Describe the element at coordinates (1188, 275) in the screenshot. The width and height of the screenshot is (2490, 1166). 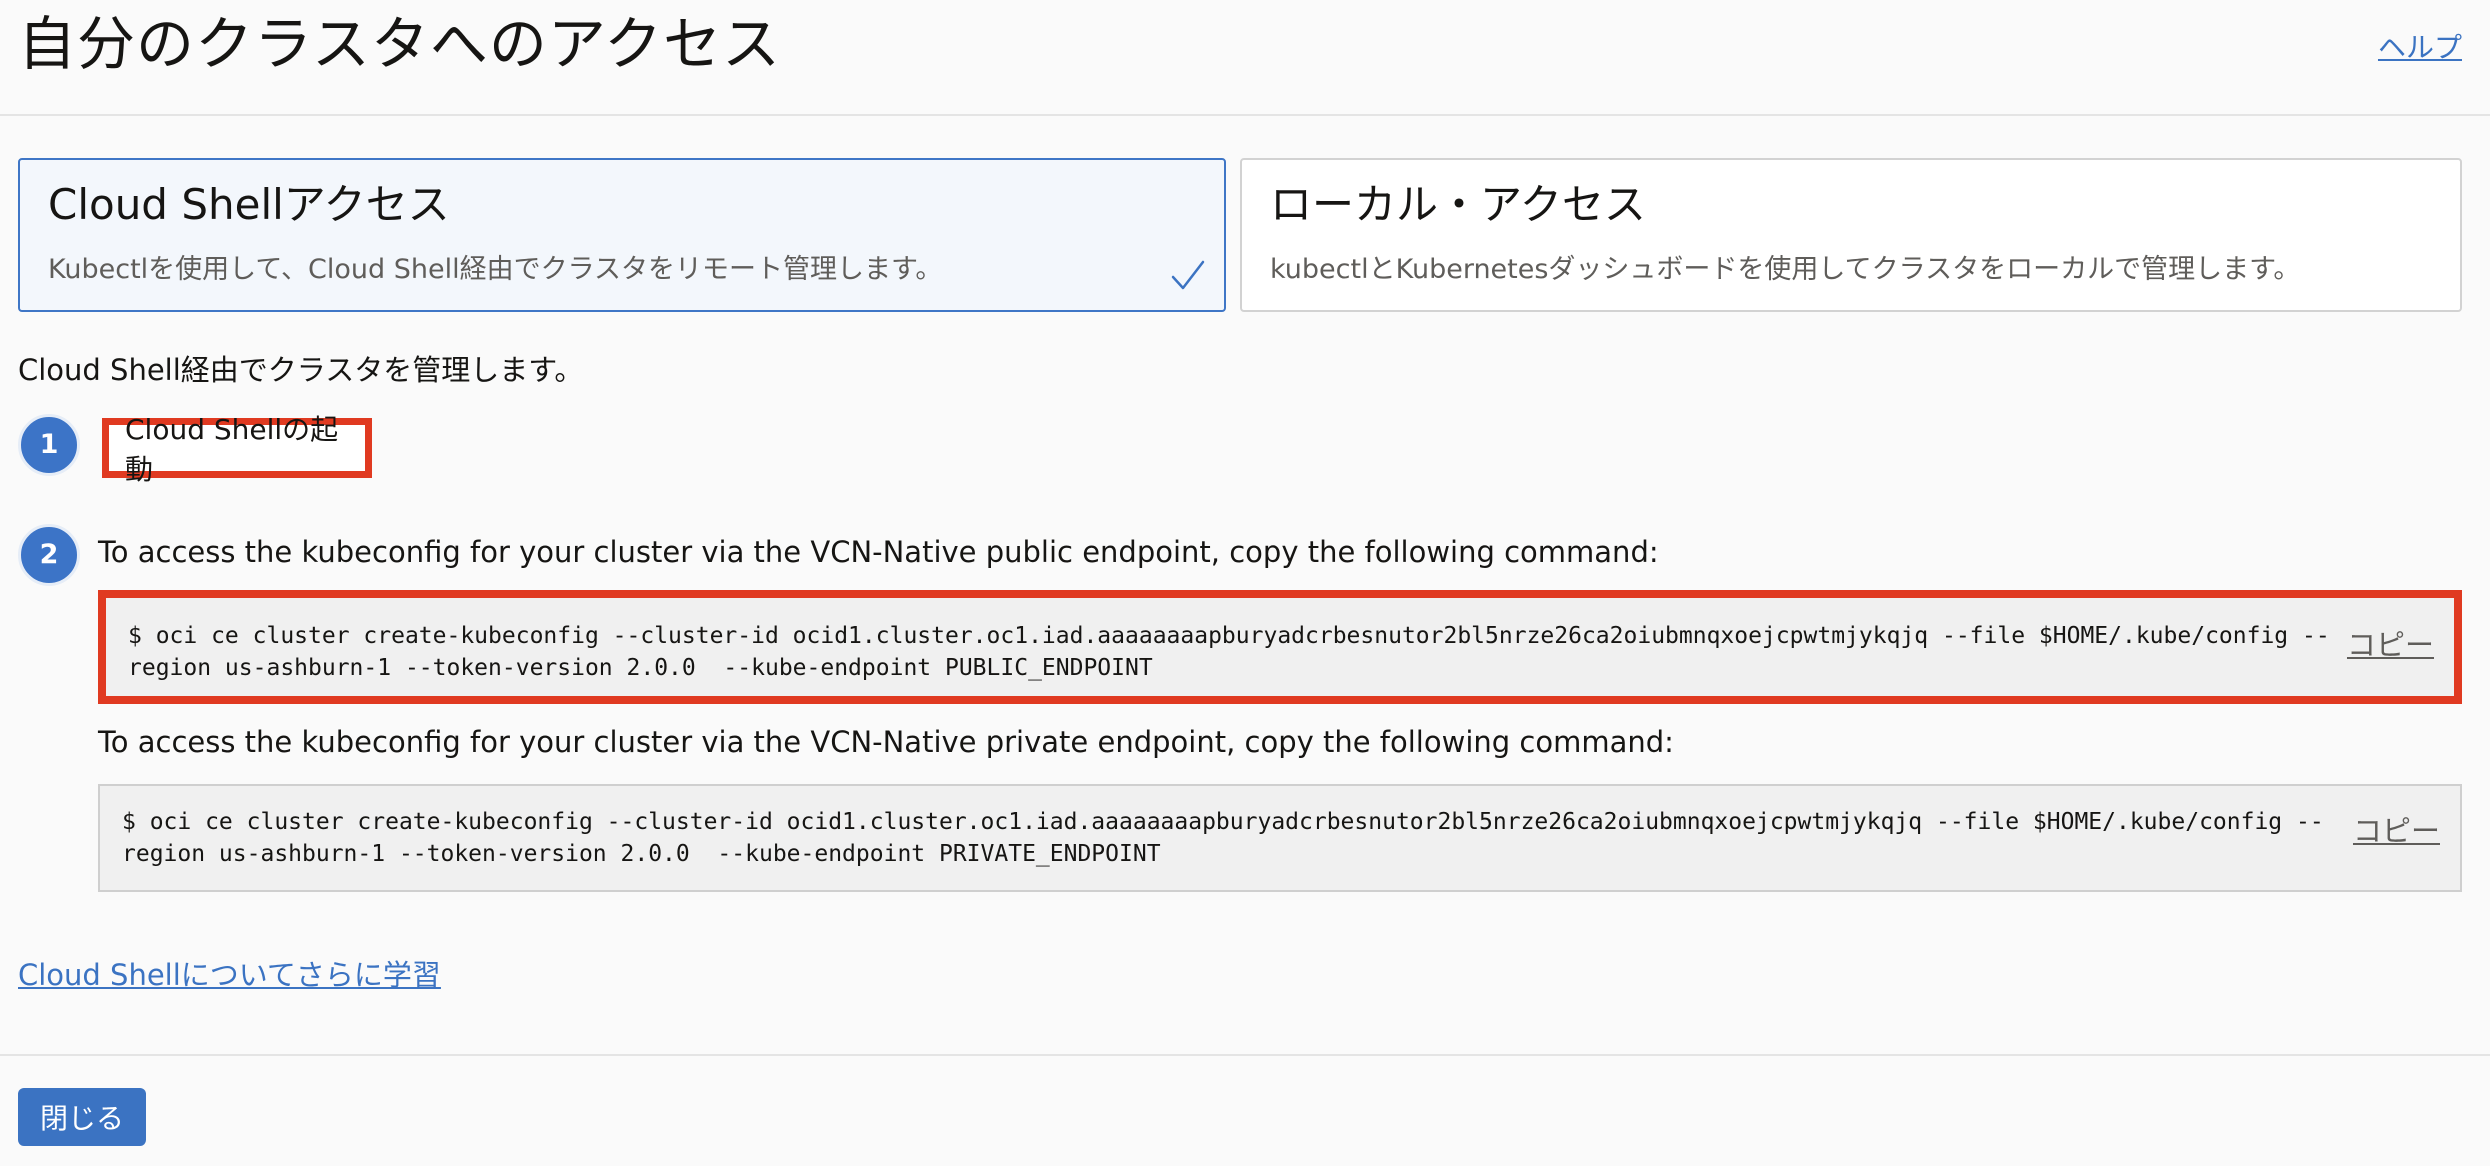
I see `check-icon` at that location.